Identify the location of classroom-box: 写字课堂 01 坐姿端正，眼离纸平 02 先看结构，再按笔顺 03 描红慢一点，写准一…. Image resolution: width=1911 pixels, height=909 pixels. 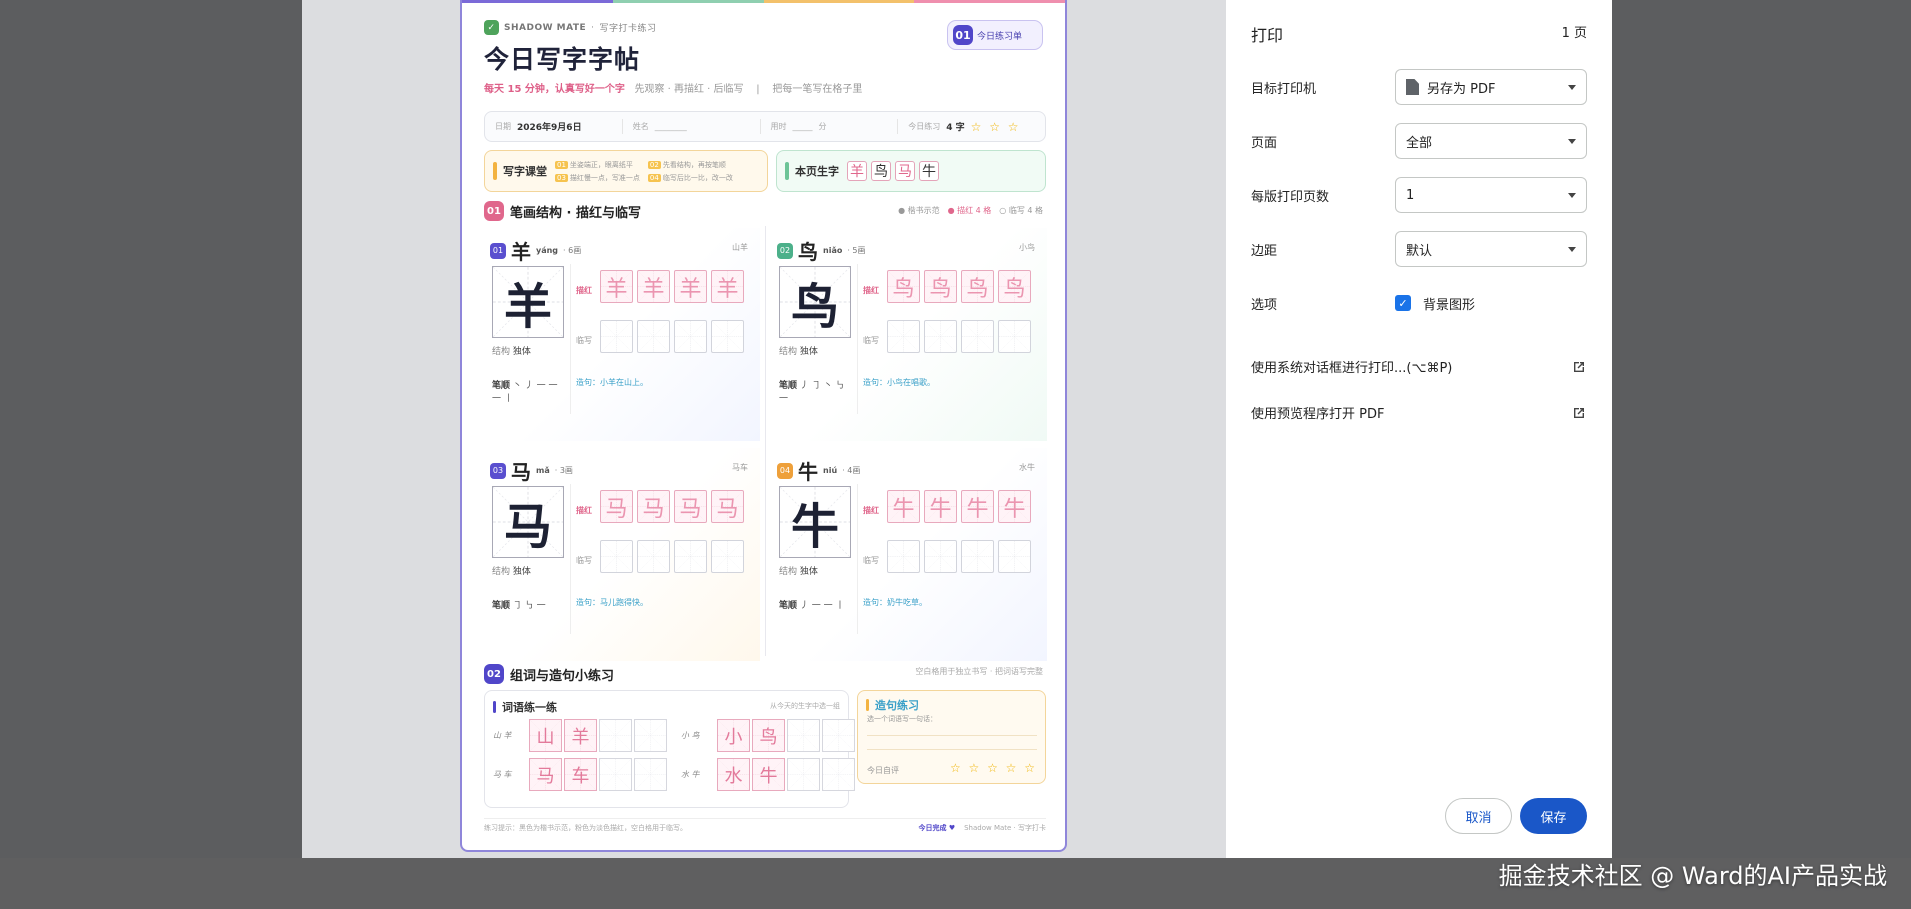
(626, 171).